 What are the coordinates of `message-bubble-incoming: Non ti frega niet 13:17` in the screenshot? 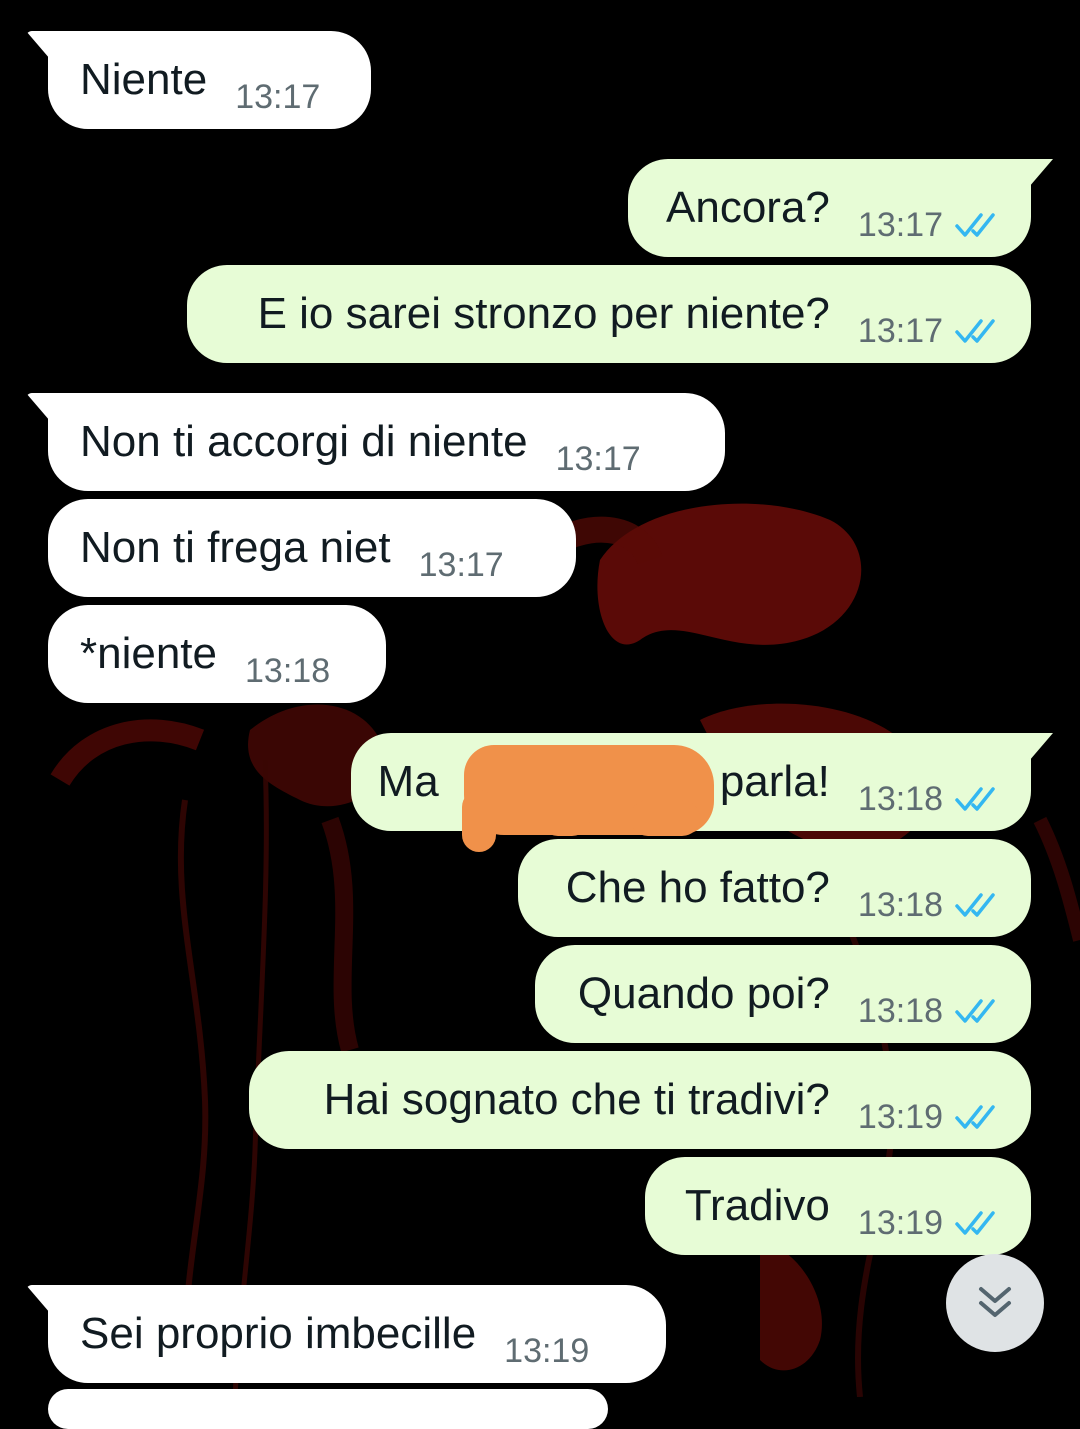 It's located at (312, 548).